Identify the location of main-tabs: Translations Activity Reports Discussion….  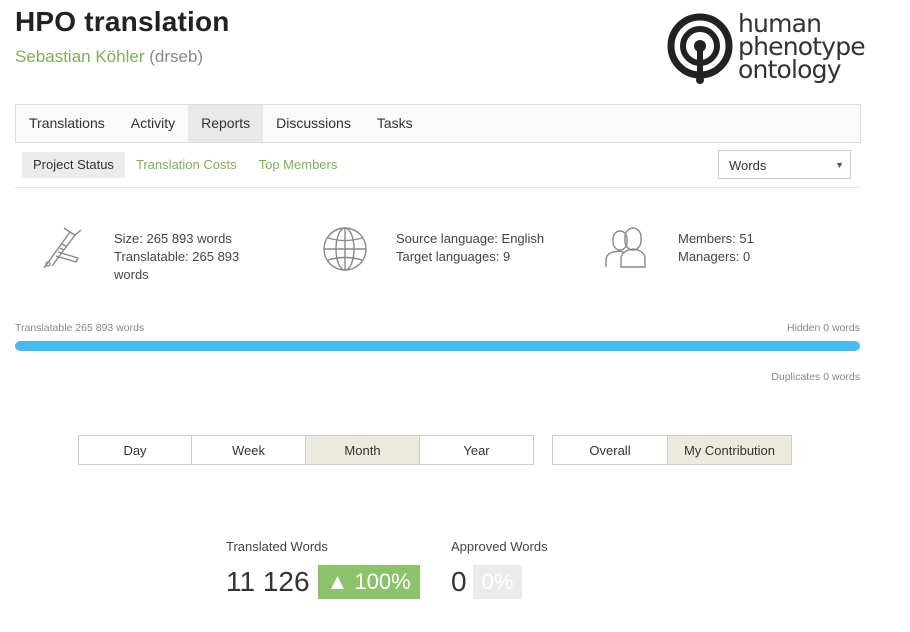
(438, 123).